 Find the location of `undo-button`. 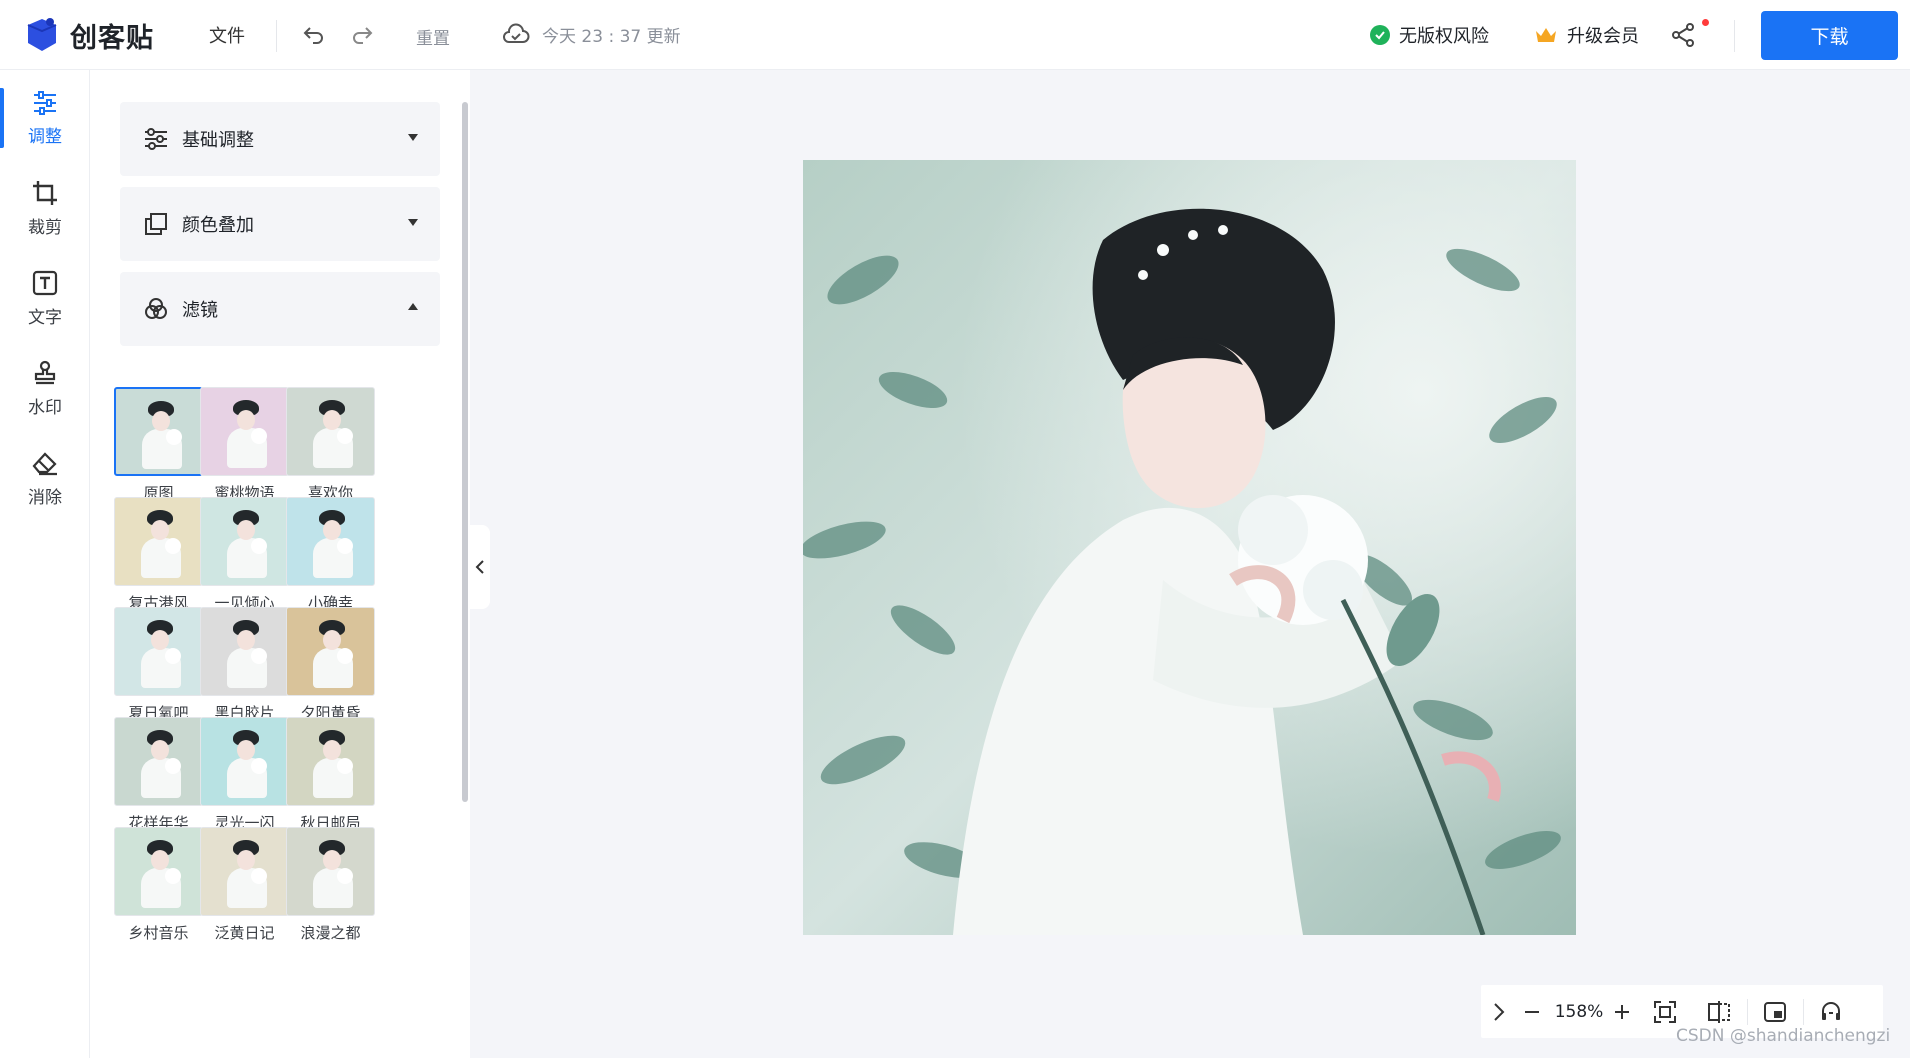

undo-button is located at coordinates (314, 34).